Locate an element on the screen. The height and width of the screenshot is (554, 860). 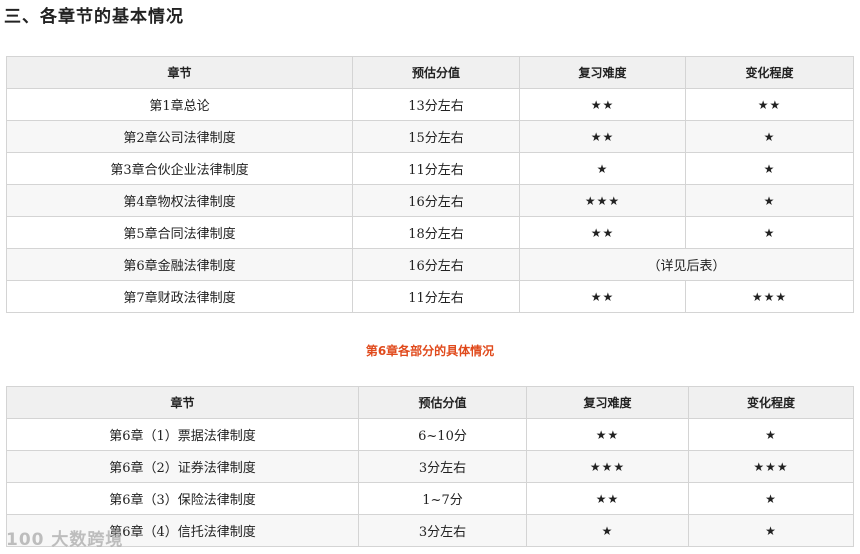
chapter-cell: 第6章（1）票据法律制度 is located at coordinates (182, 434).